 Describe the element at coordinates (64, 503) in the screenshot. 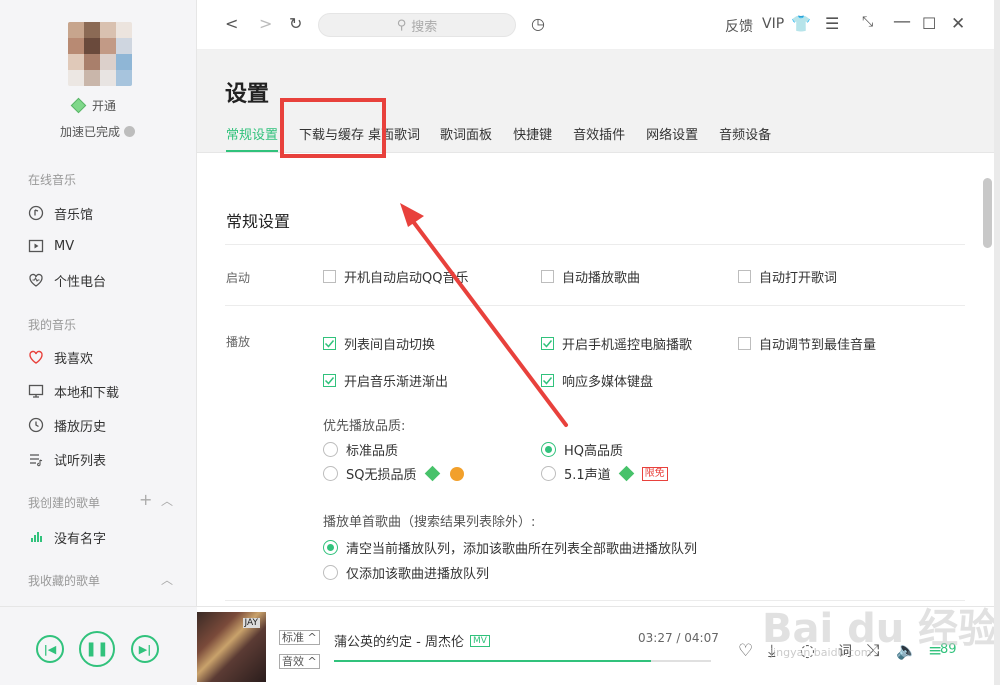

I see `created-playlists-title: 我创建的歌单` at that location.